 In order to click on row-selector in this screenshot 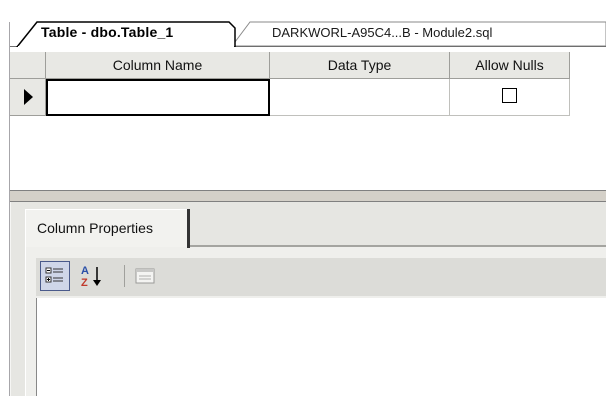, I will do `click(28, 97)`.